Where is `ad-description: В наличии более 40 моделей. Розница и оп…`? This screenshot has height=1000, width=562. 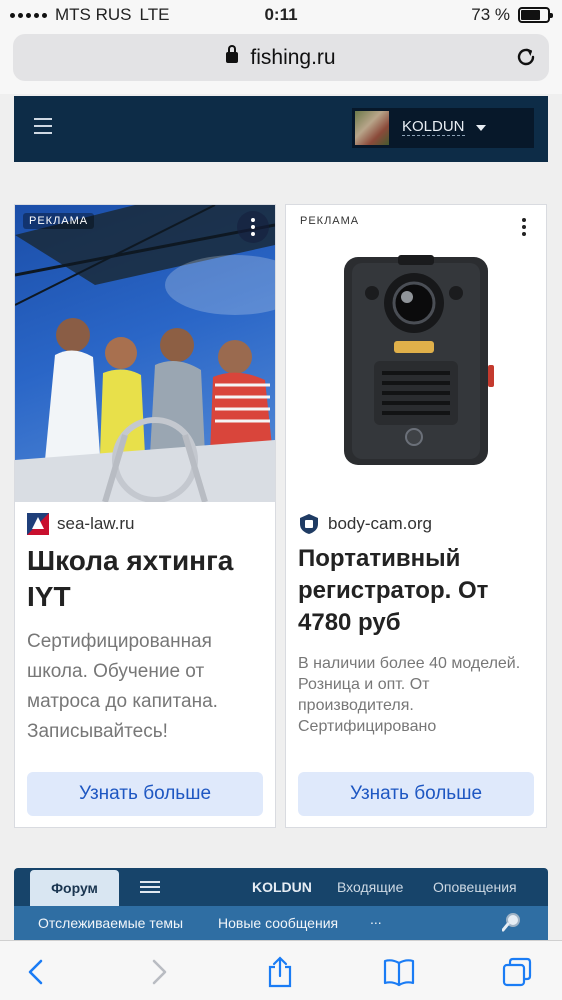 ad-description: В наличии более 40 моделей. Розница и оп… is located at coordinates (409, 695).